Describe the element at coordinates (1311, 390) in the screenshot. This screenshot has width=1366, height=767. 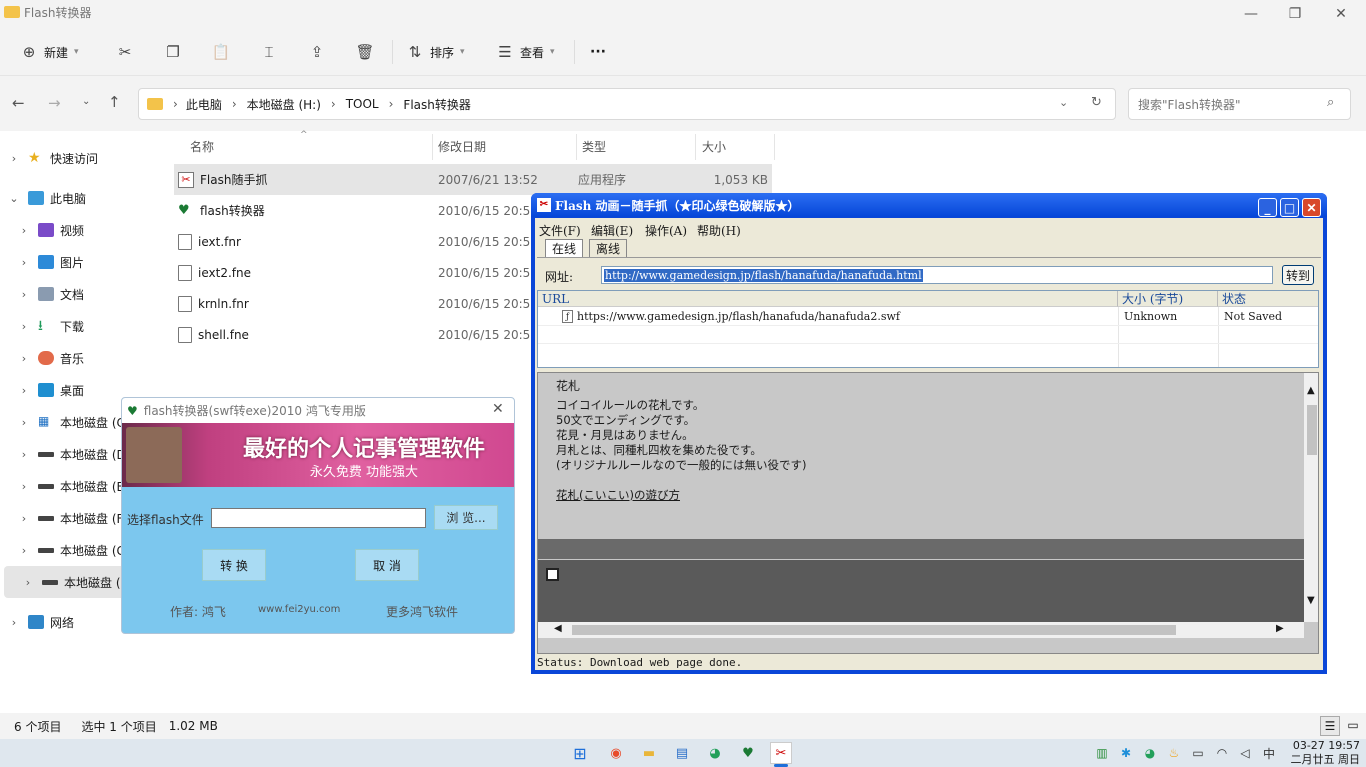
I see `scroll-up-icon: ▲` at that location.